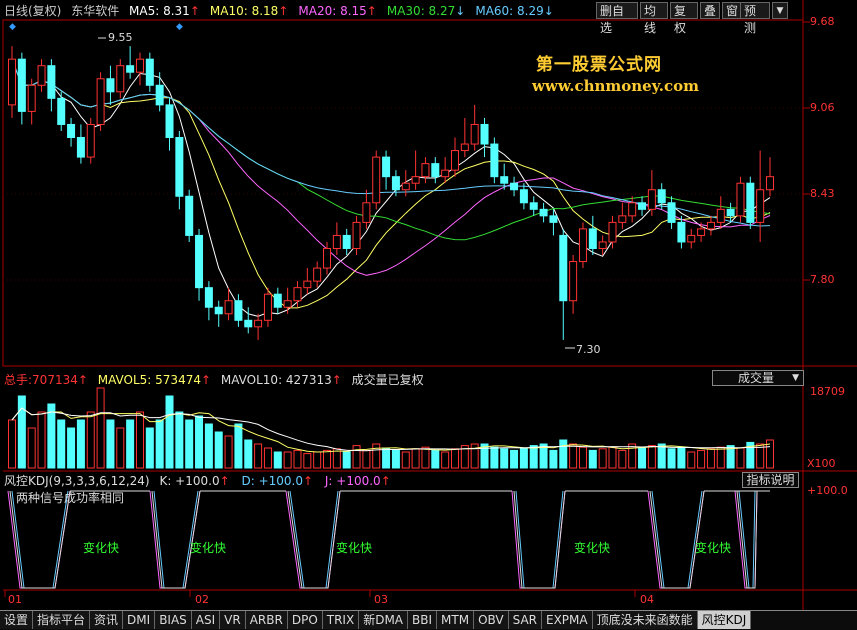 This screenshot has height=630, width=857. I want to click on indicator-select: 成交量 ▼, so click(758, 378).